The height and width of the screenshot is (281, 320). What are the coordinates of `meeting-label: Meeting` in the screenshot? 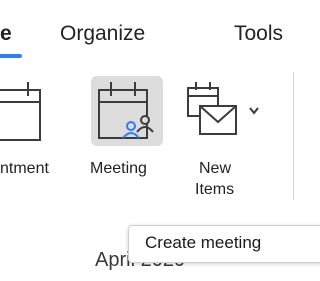 It's located at (118, 168).